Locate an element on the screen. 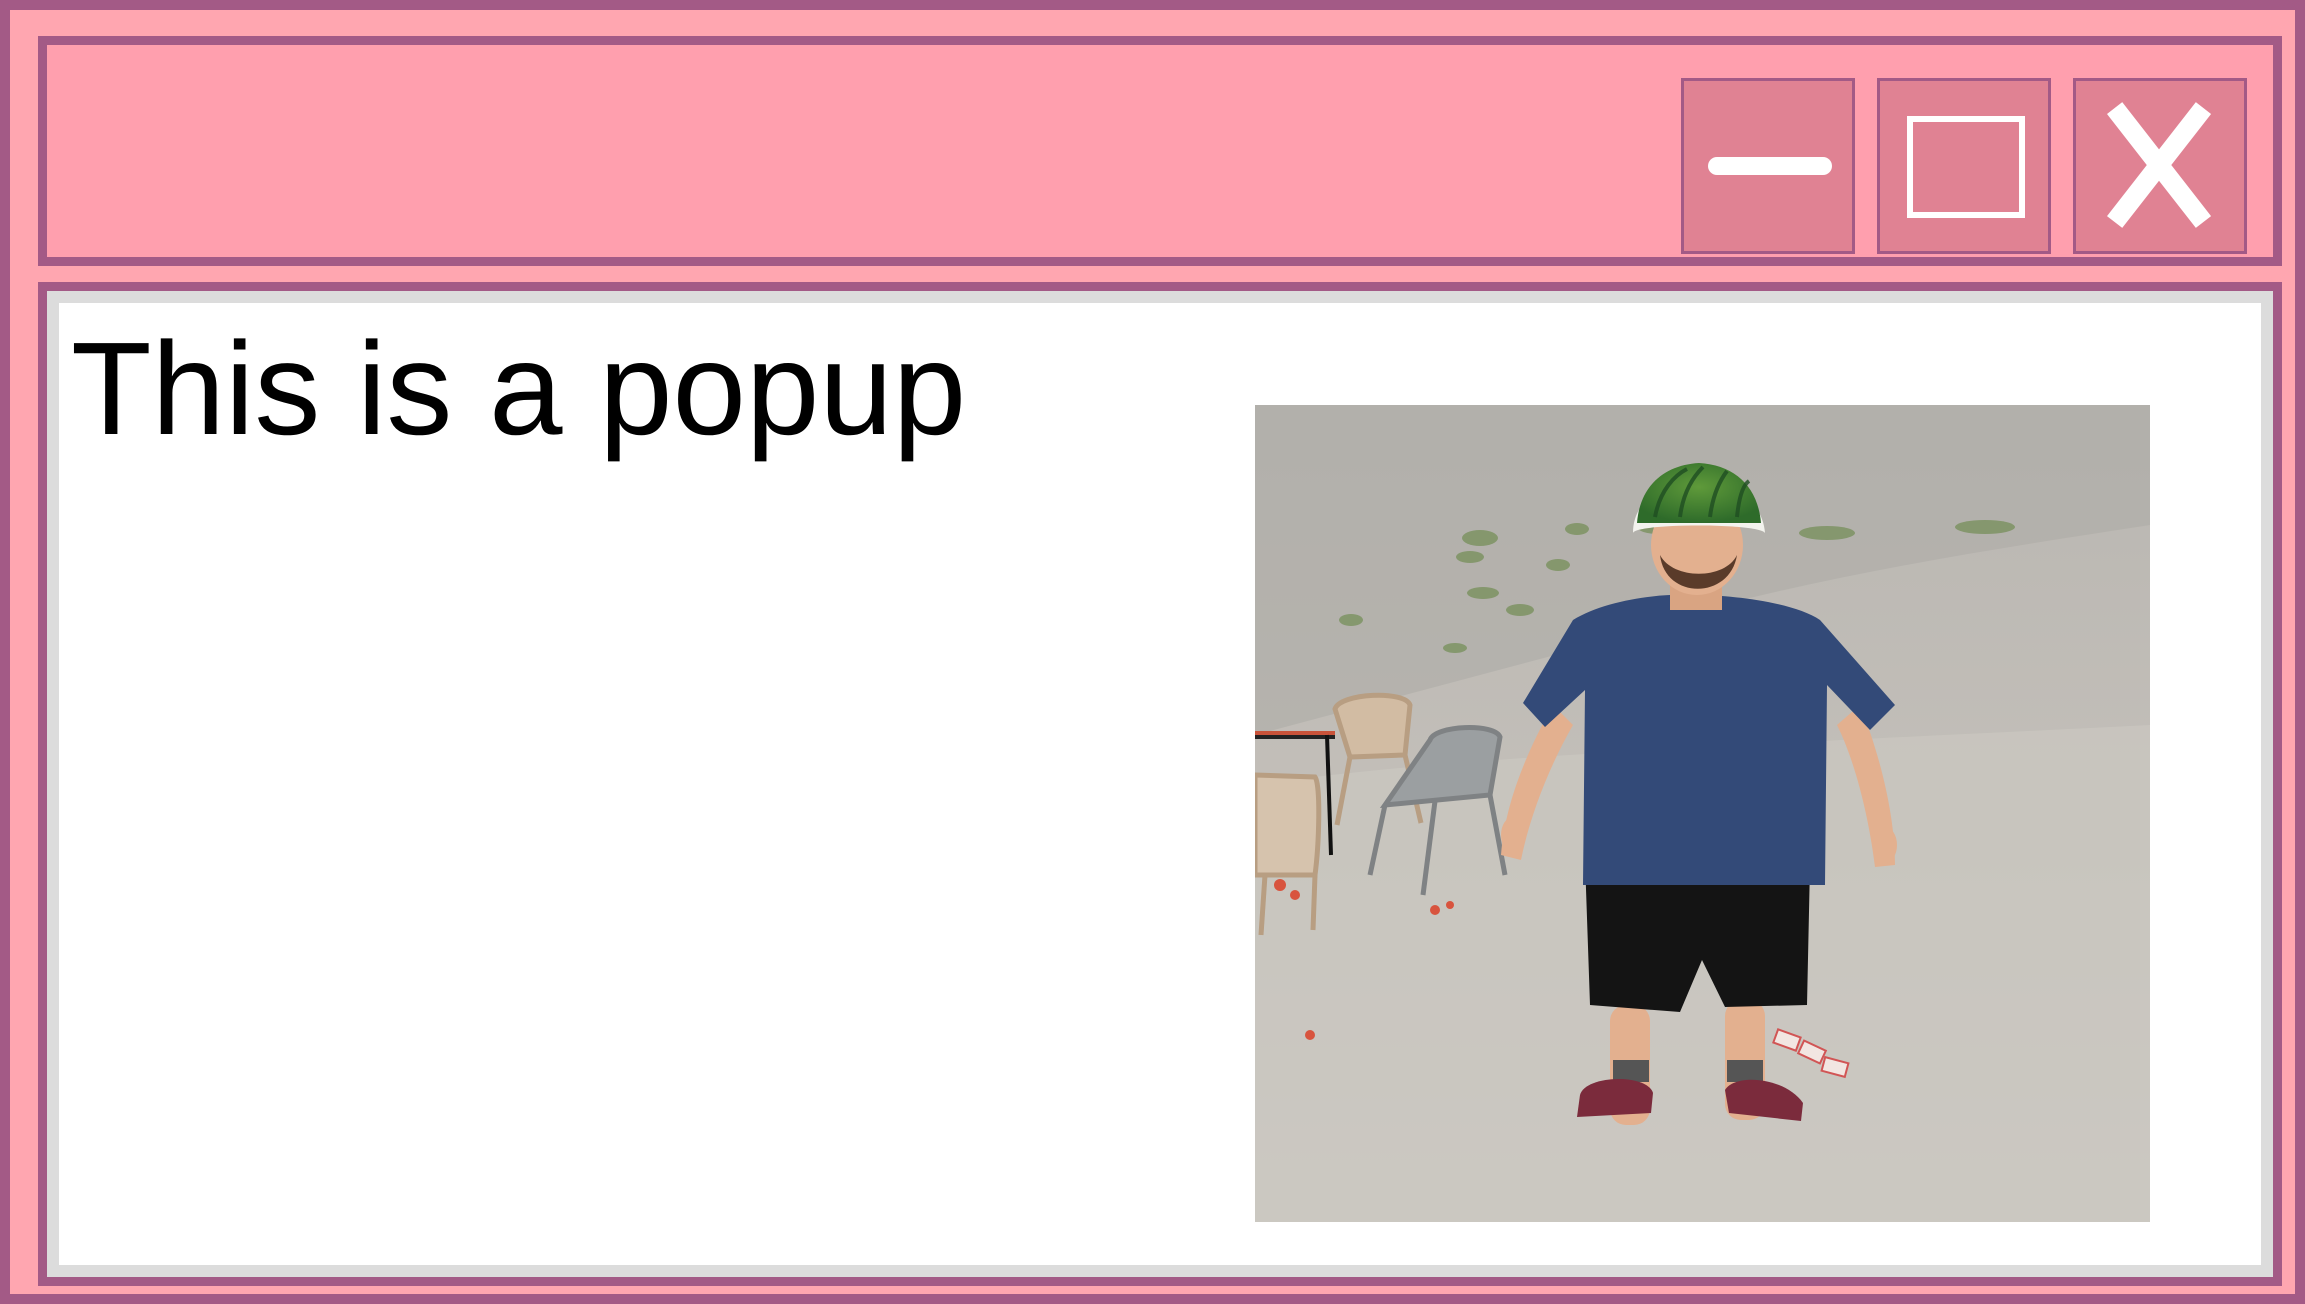 The image size is (2305, 1304). minimize-button is located at coordinates (1768, 166).